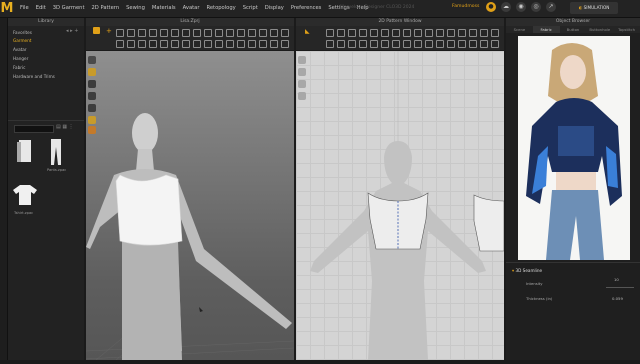  I want to click on library-search-input, so click(34, 129).